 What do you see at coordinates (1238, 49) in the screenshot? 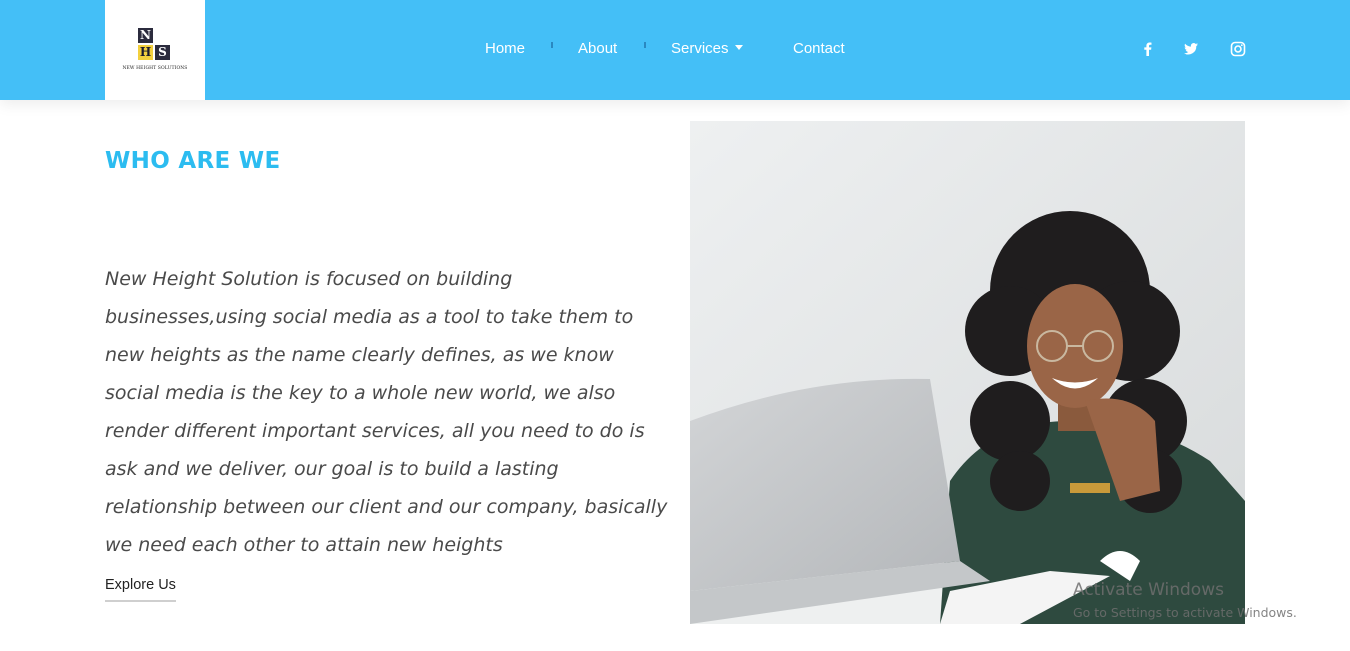
I see `instagram-icon` at bounding box center [1238, 49].